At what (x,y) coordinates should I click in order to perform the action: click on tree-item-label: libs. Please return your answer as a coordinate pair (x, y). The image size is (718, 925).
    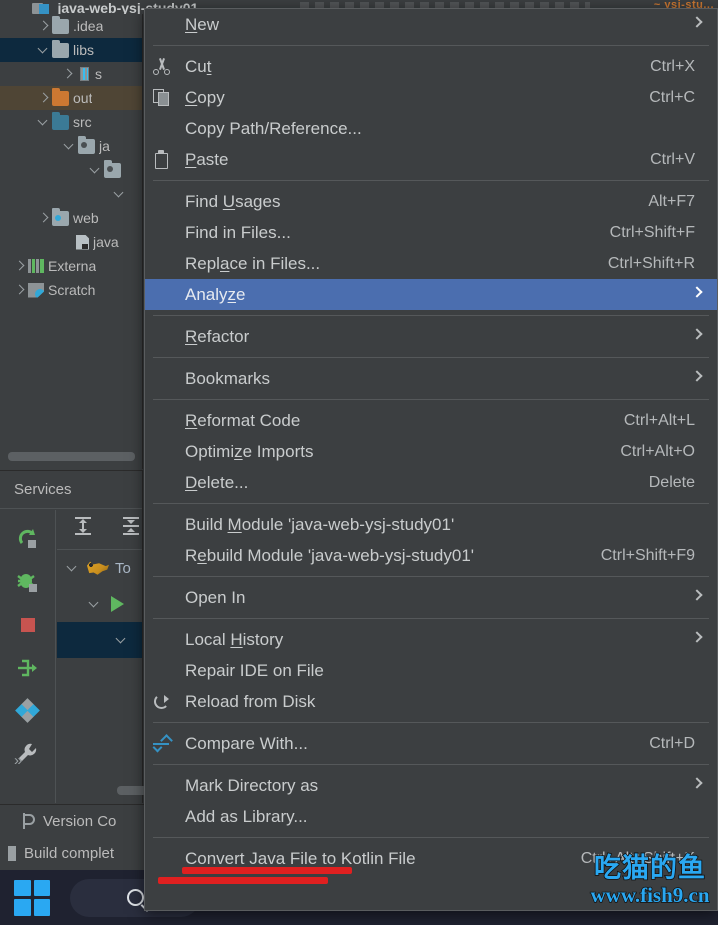
    Looking at the image, I should click on (84, 50).